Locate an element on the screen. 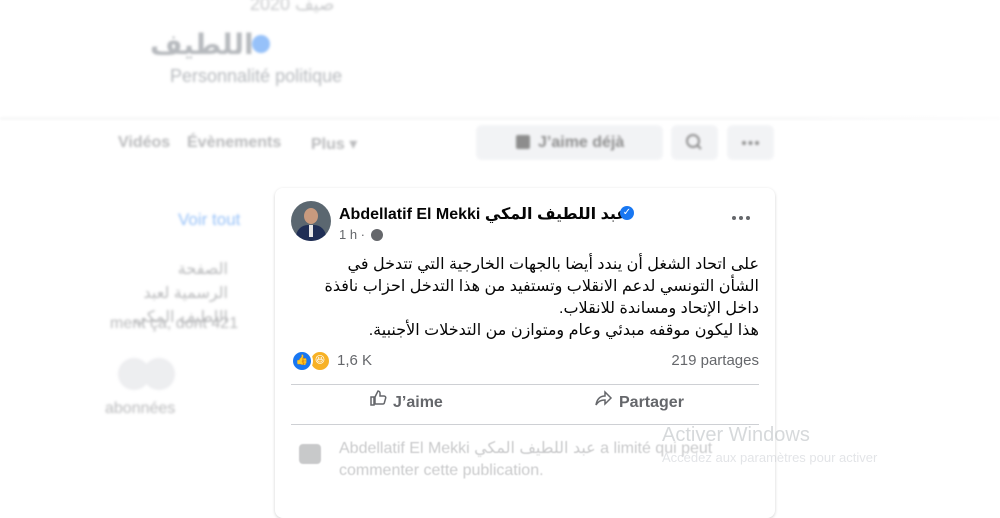 Image resolution: width=1000 pixels, height=518 pixels. globe-icon is located at coordinates (377, 235).